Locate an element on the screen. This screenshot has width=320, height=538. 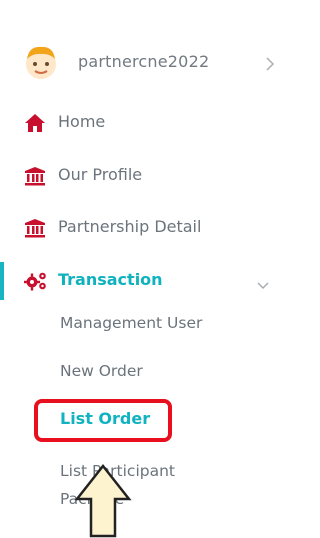
user-profile-menu: partnercne2022 is located at coordinates (150, 63).